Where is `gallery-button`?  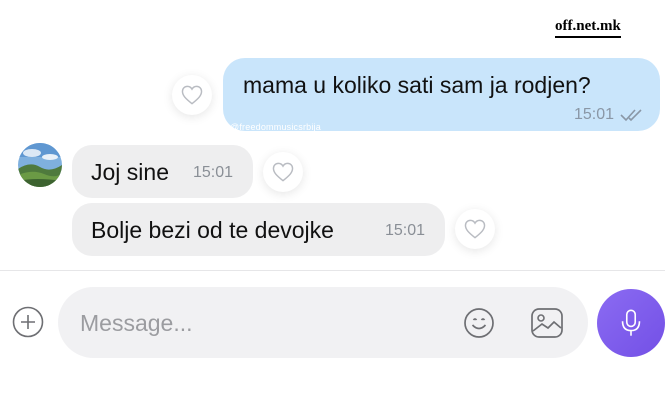
gallery-button is located at coordinates (547, 323).